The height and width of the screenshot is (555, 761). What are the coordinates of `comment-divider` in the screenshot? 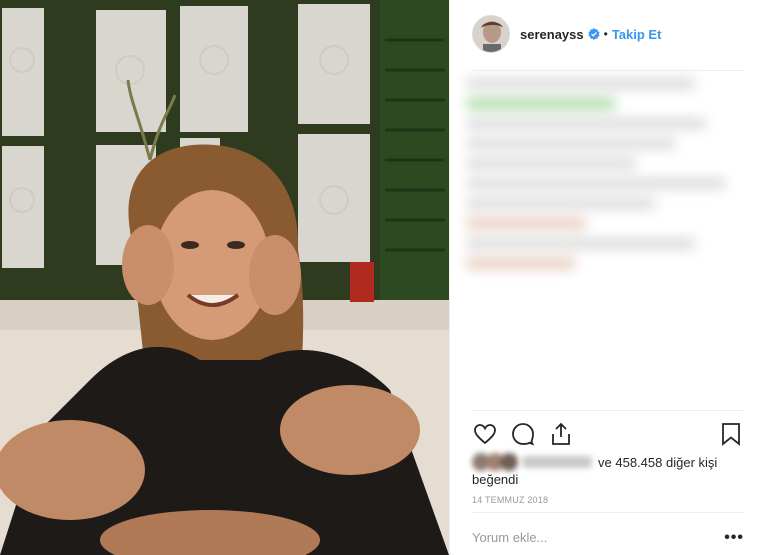 It's located at (608, 512).